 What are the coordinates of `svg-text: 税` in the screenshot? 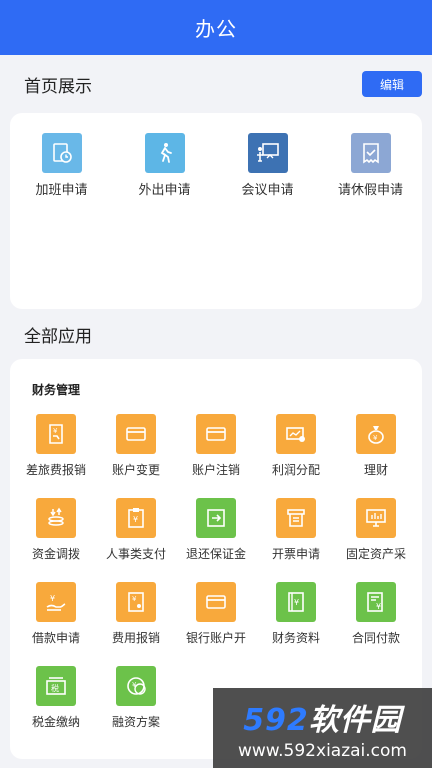 It's located at (55, 688).